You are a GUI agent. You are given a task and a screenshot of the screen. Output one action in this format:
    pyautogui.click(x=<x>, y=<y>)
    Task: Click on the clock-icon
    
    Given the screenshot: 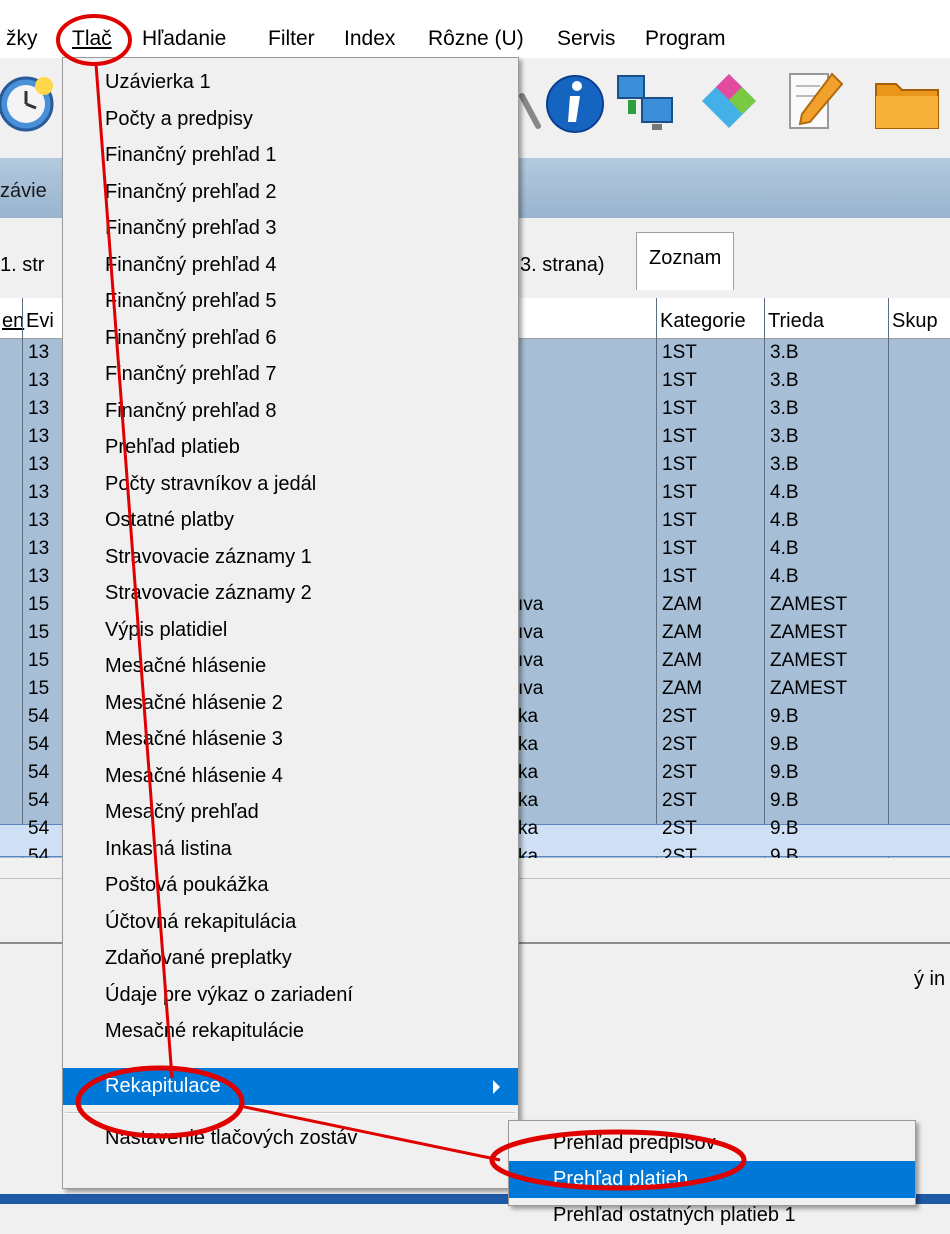 What is the action you would take?
    pyautogui.click(x=31, y=101)
    